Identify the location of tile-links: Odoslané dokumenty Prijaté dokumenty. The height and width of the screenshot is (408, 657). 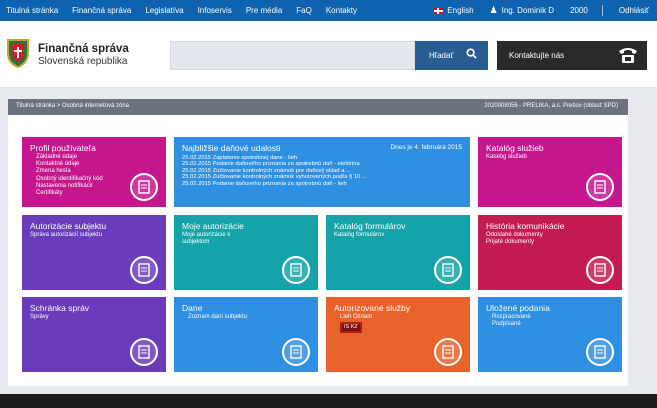
(514, 239).